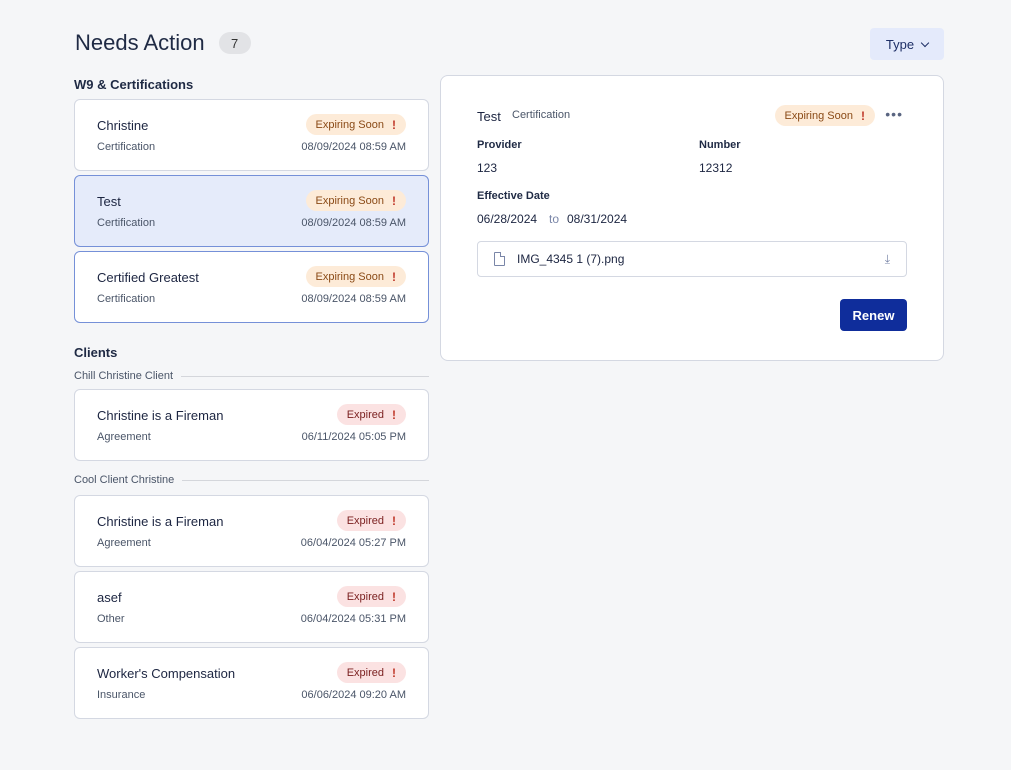  I want to click on card-subtitle: Insurance, so click(121, 695).